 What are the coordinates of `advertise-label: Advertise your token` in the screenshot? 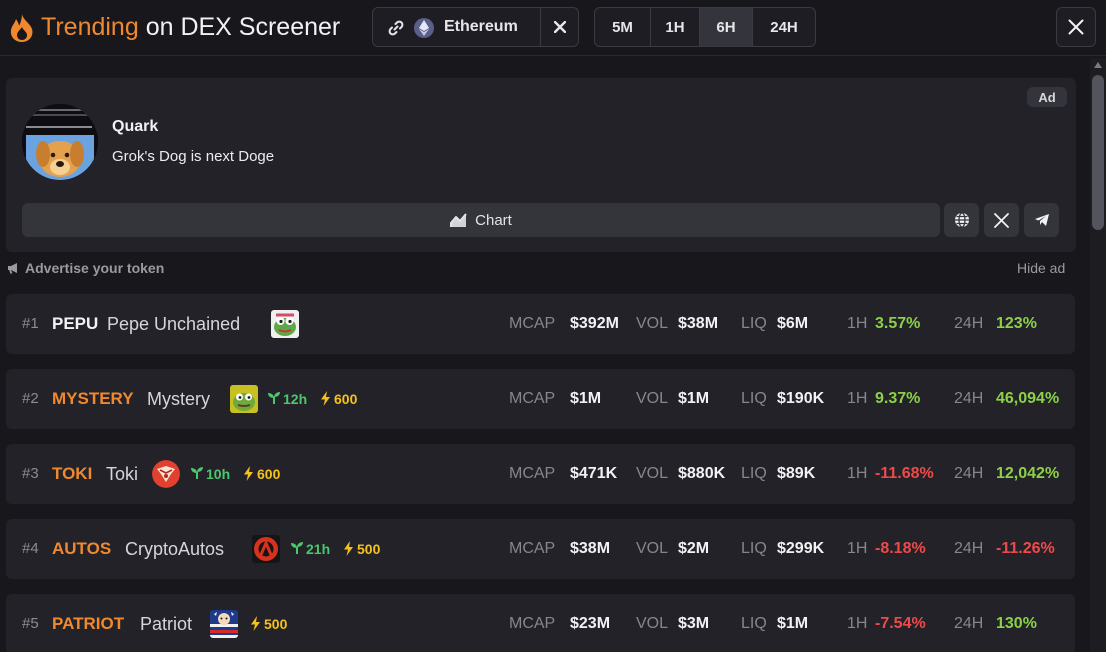 It's located at (95, 268).